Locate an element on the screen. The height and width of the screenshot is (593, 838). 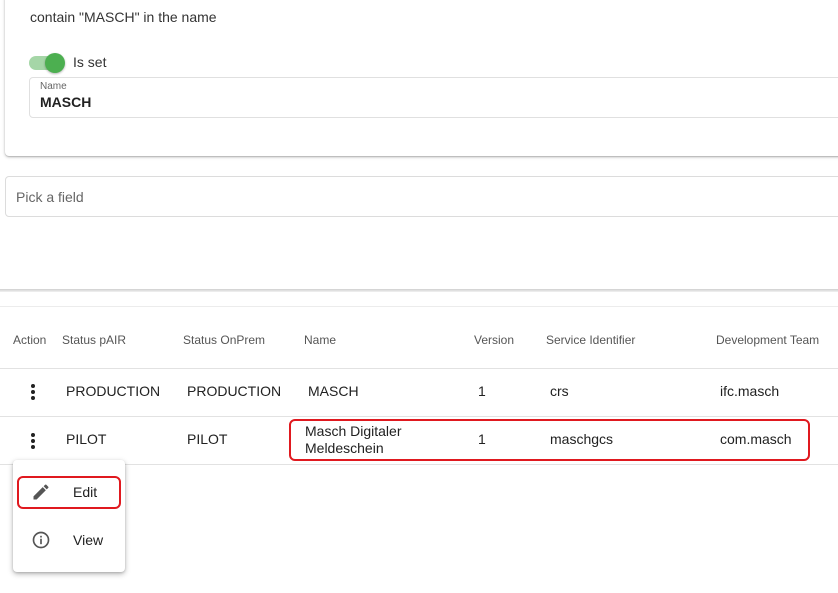
table-header-divider is located at coordinates (419, 368).